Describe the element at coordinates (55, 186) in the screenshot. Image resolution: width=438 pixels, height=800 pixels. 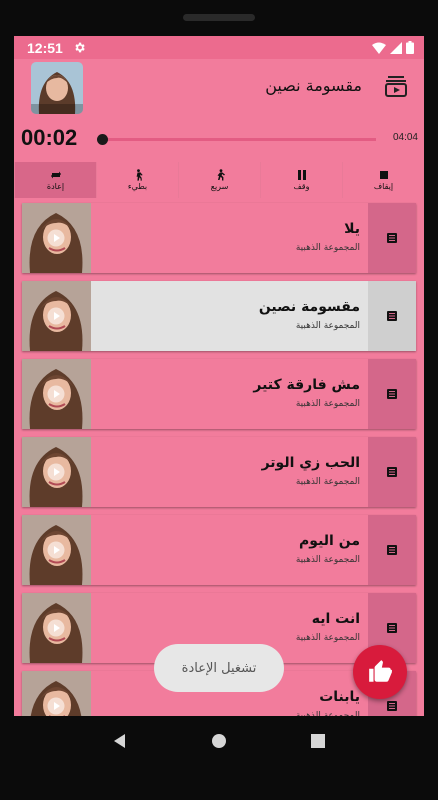
I see `control-label: إعادة` at that location.